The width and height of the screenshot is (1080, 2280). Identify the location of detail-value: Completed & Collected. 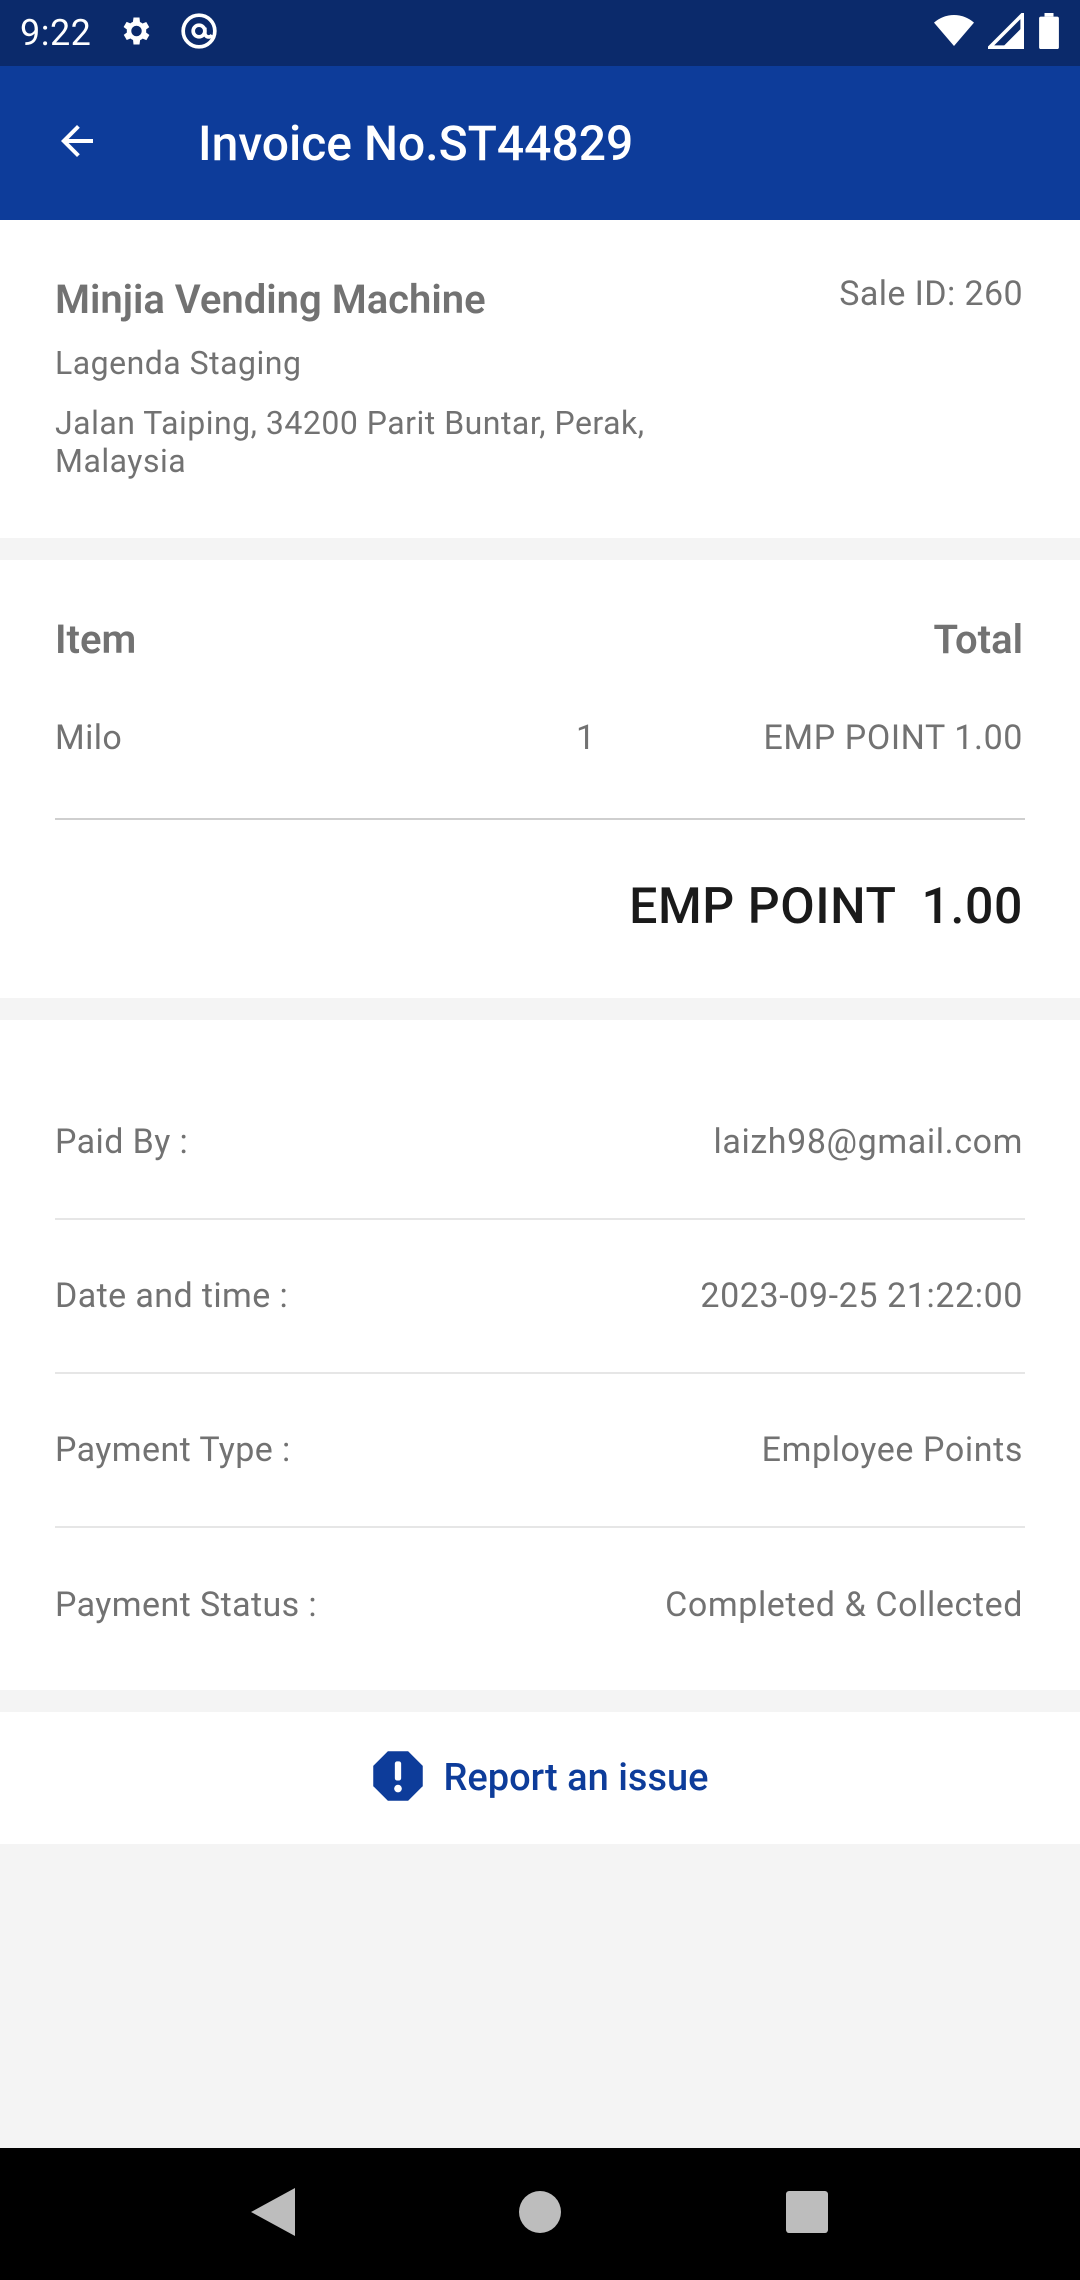
(844, 1605).